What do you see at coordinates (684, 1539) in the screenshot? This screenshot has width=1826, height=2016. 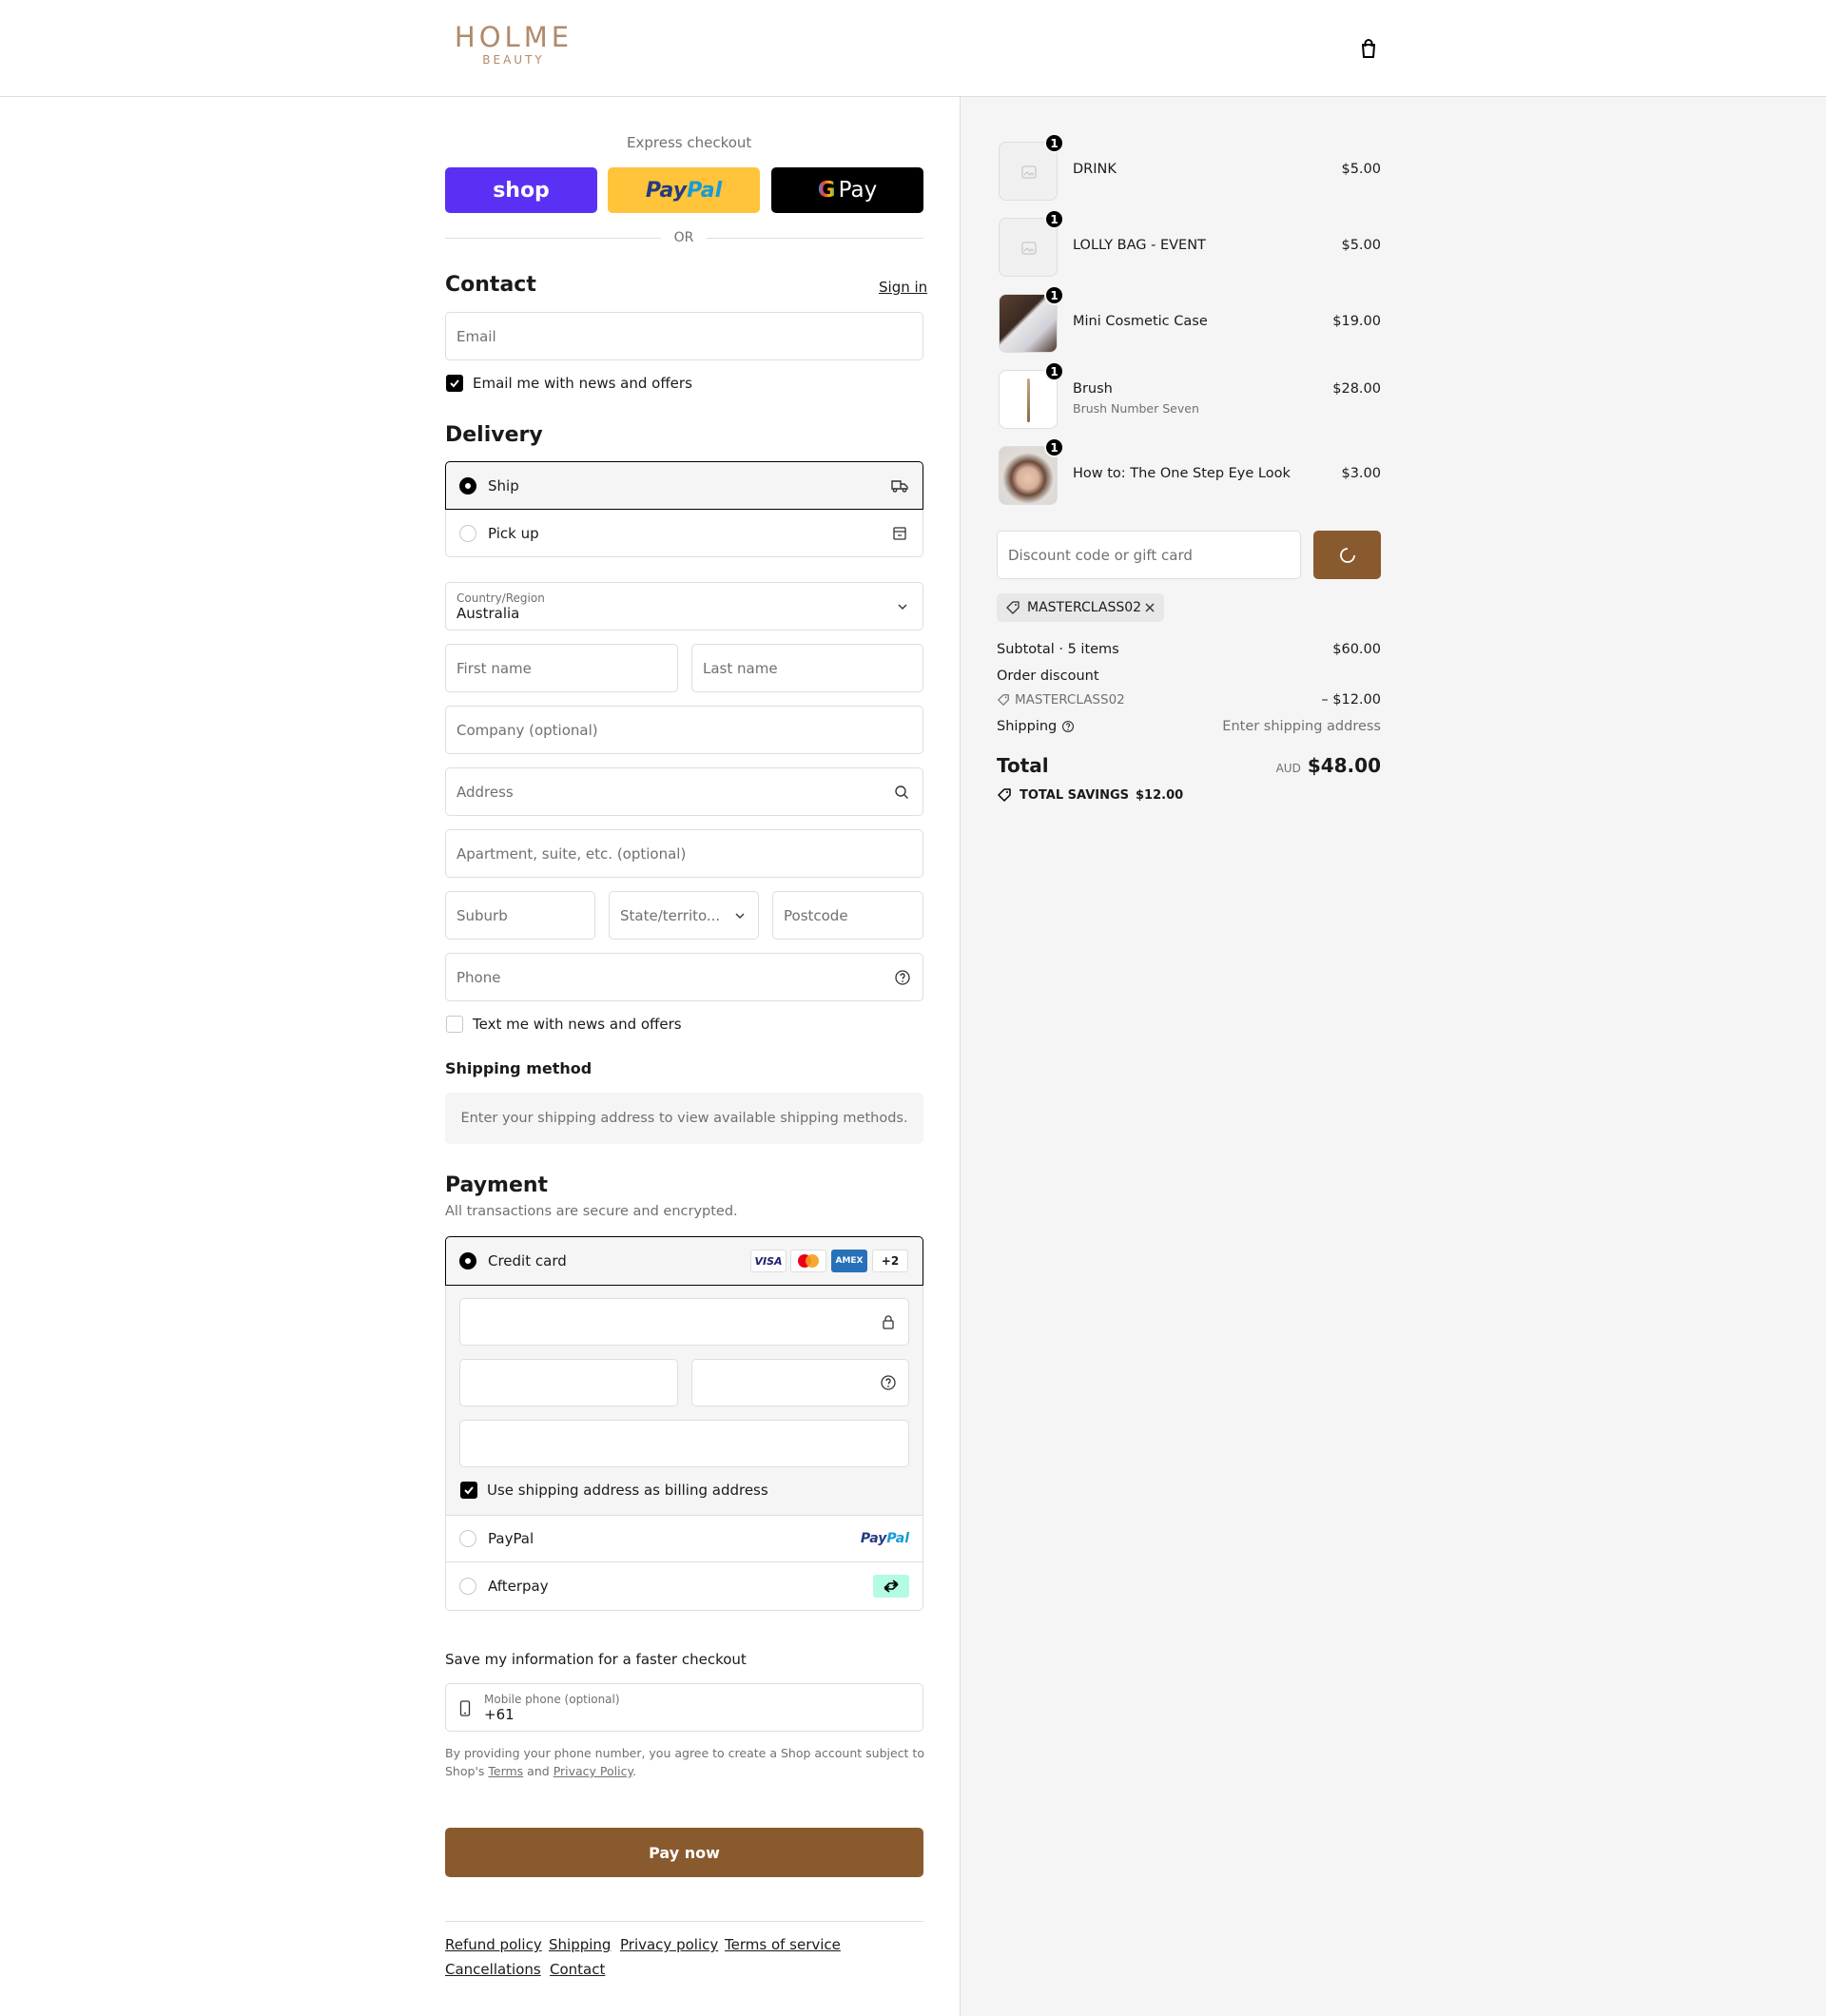 I see `paypal-option: PayPal PayPal` at bounding box center [684, 1539].